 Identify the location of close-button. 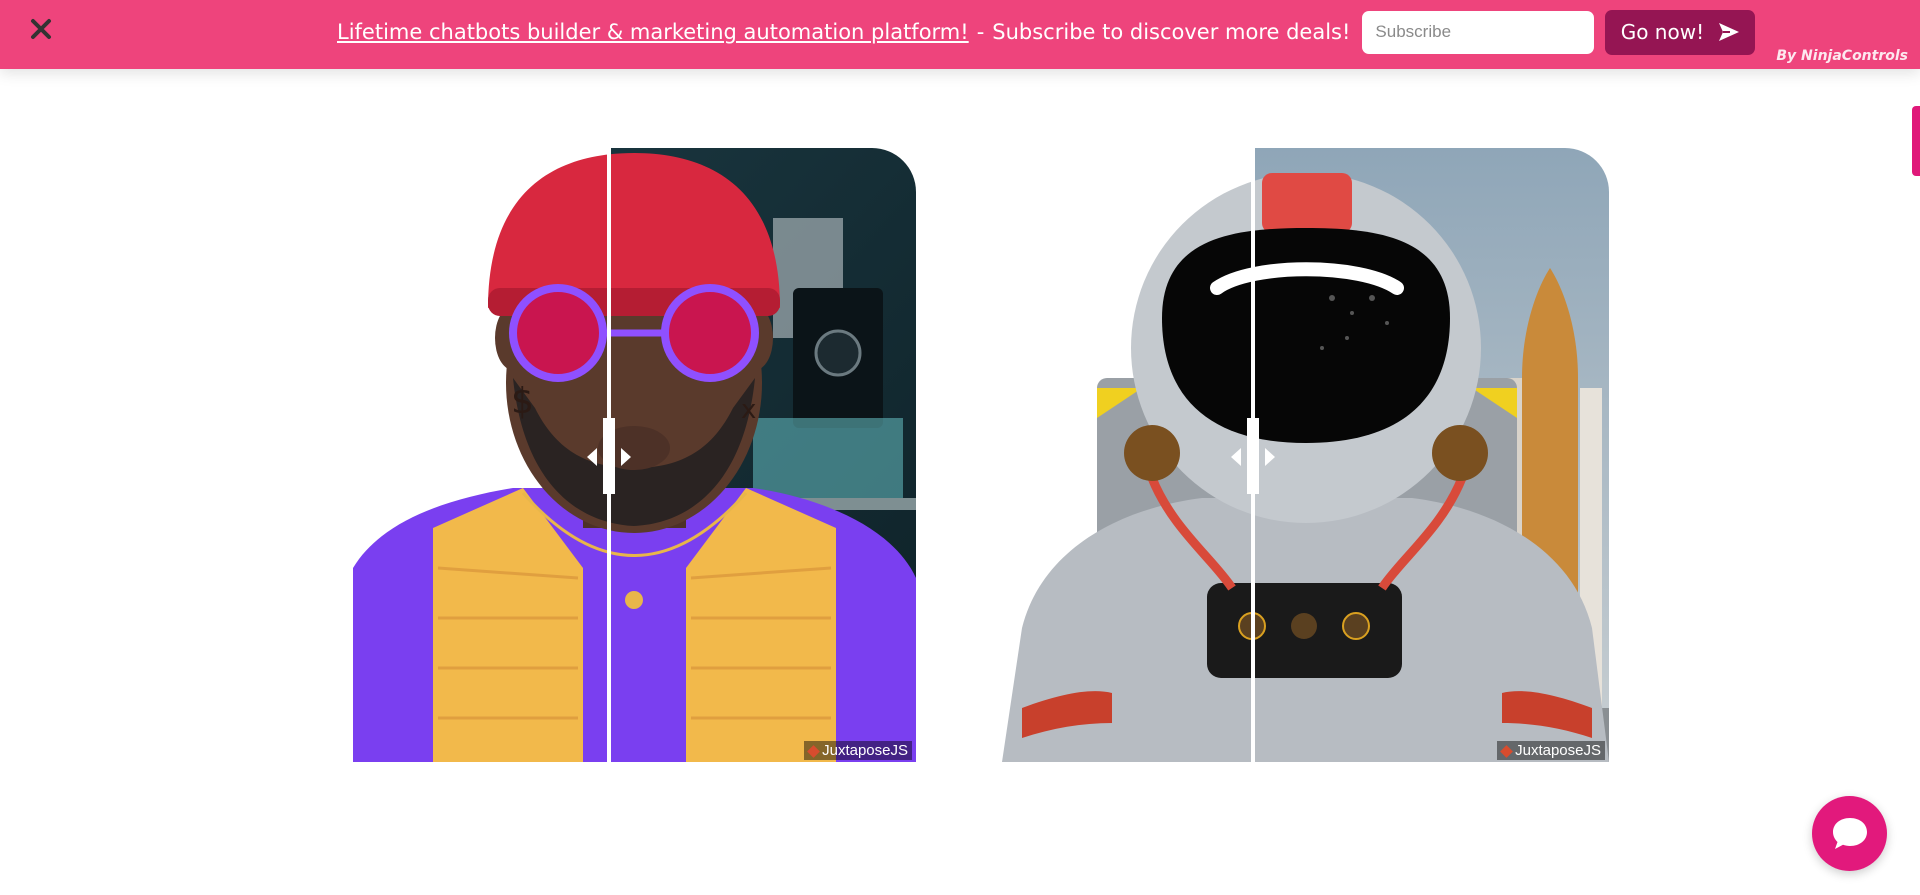
(41, 29).